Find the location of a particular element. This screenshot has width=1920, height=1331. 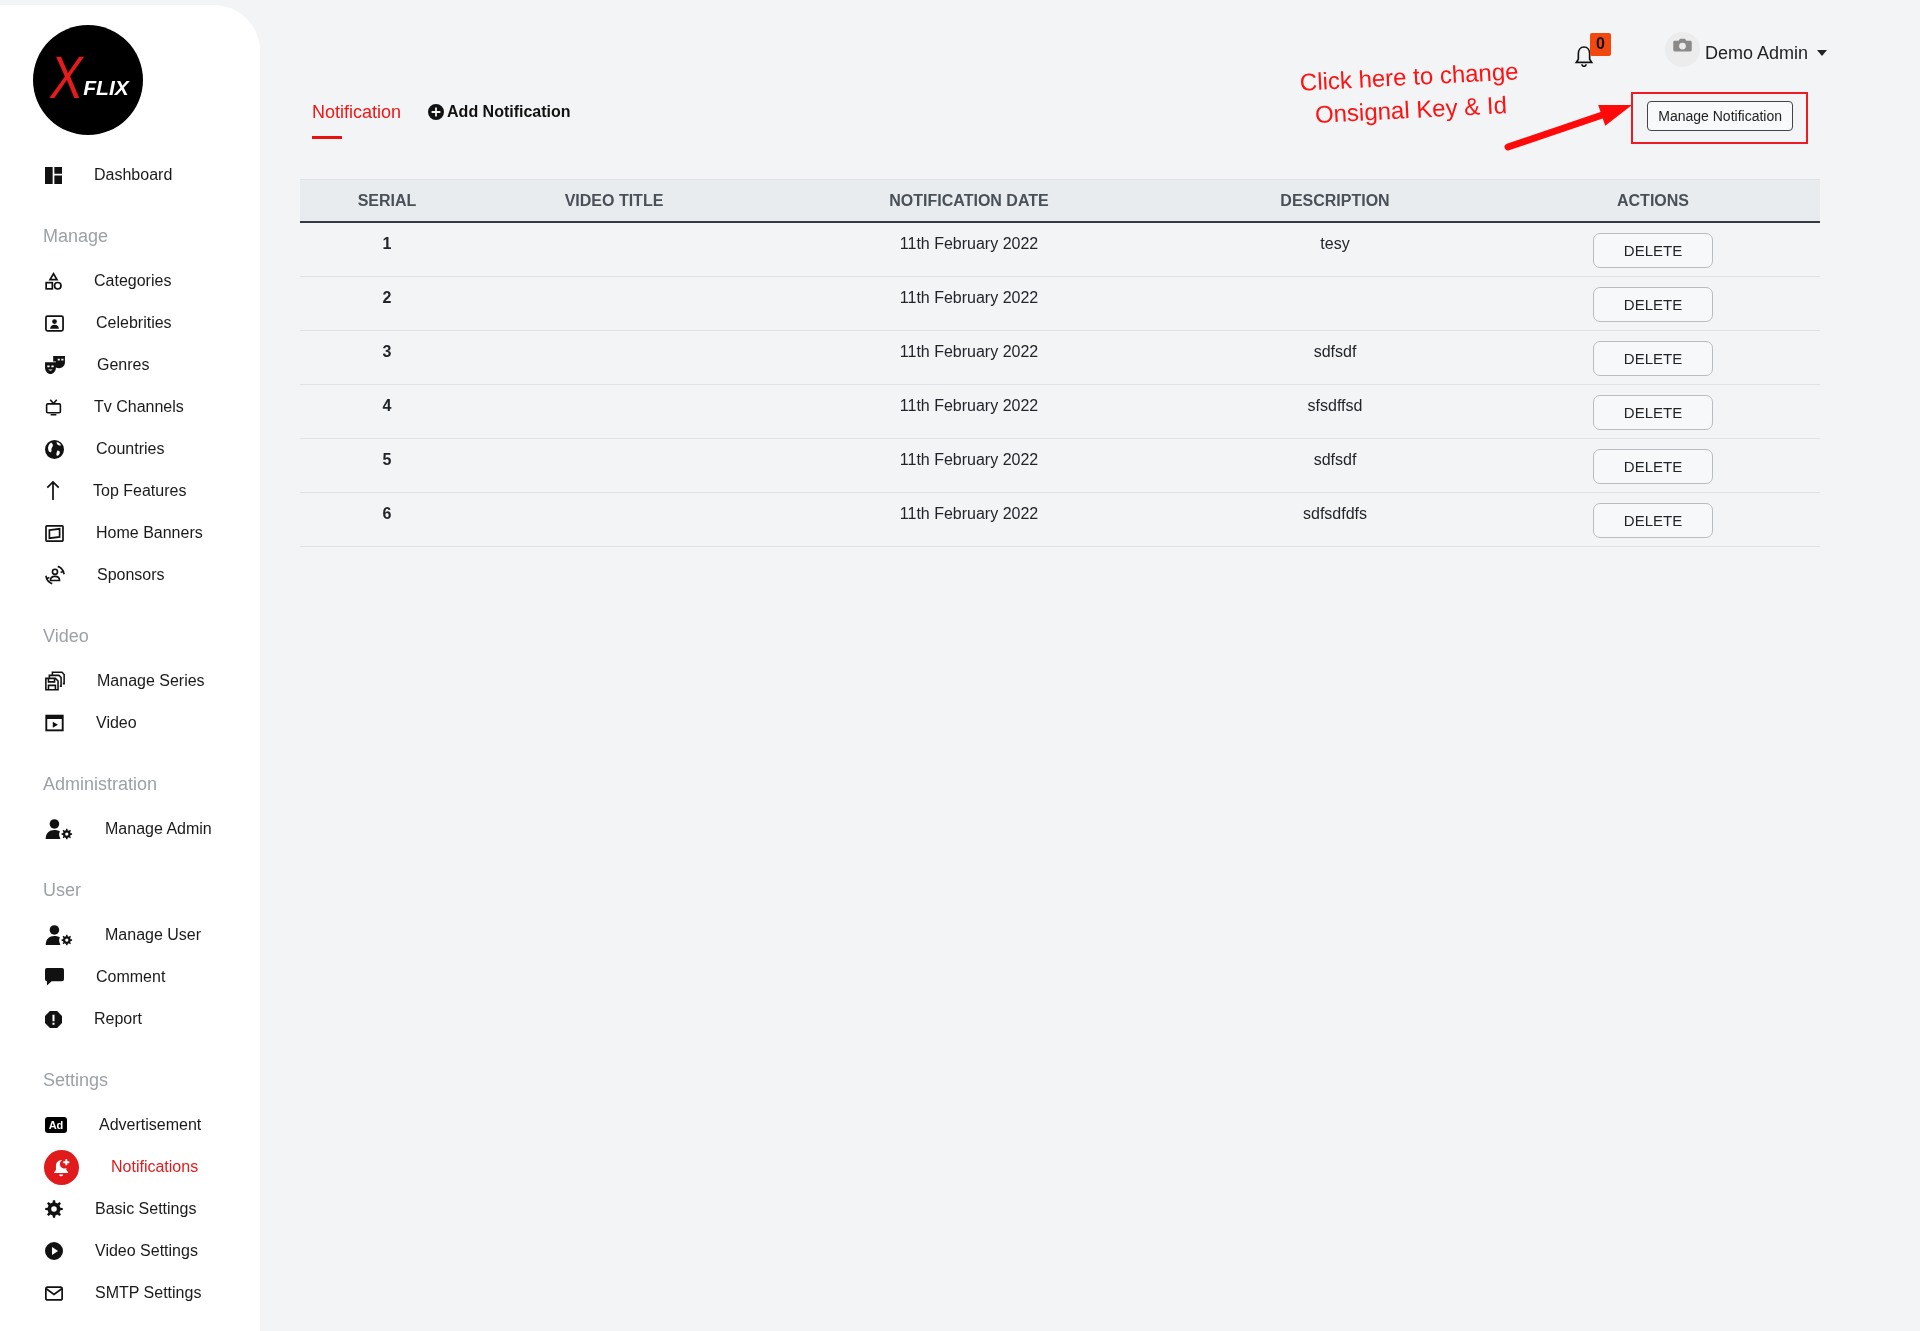

section-heading: Settings is located at coordinates (76, 1080).